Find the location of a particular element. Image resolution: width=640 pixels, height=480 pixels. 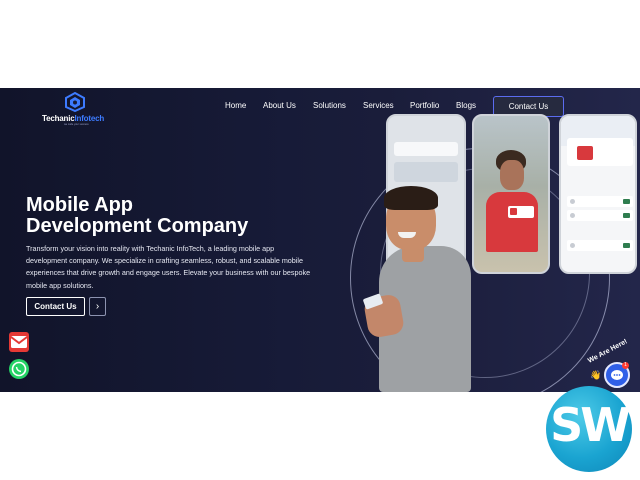

brand-name-part1: Techanic is located at coordinates (58, 118).